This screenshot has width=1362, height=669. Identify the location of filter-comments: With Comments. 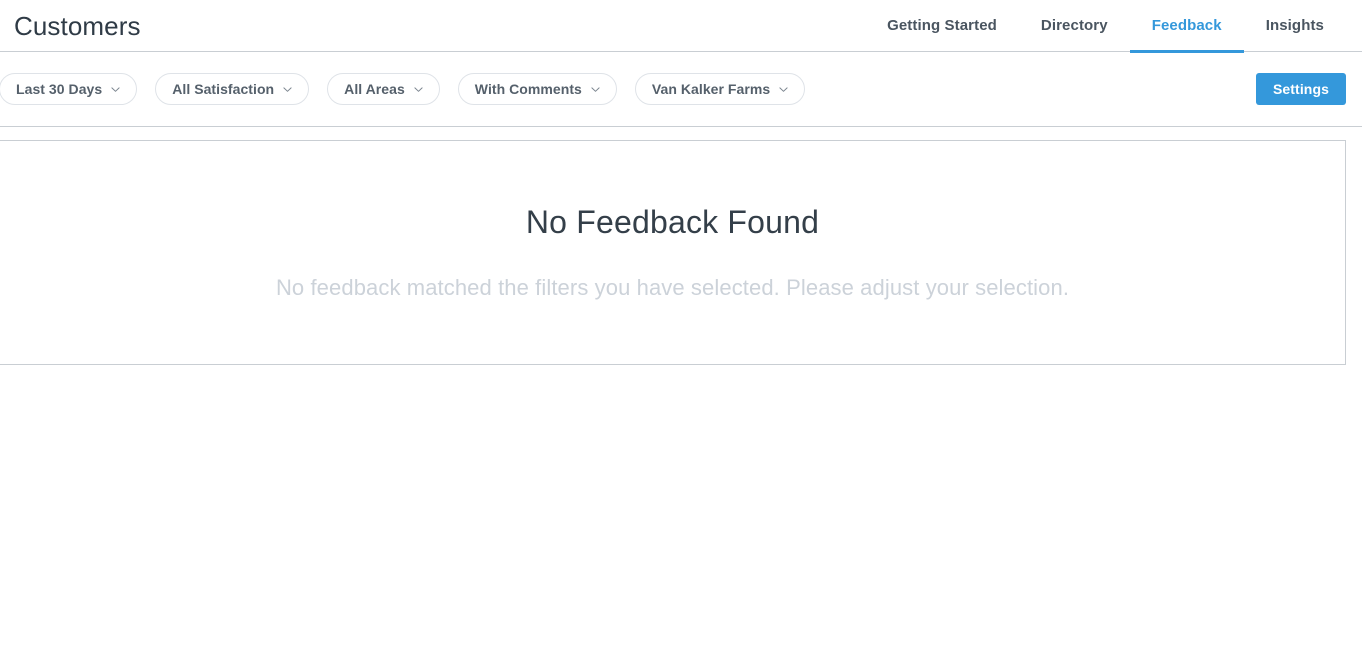
(537, 89).